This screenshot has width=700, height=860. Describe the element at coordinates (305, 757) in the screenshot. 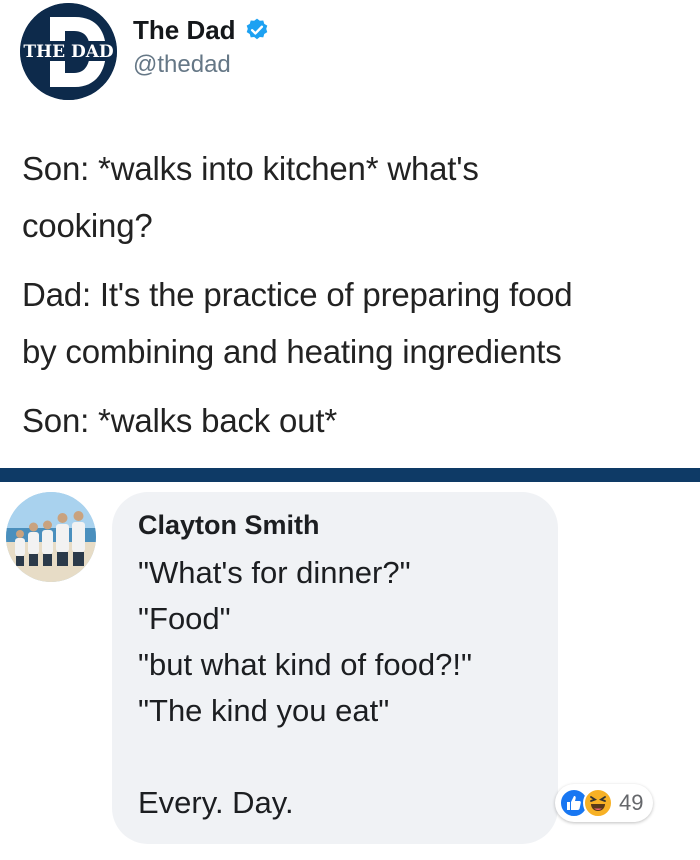

I see `comment-blank-line` at that location.